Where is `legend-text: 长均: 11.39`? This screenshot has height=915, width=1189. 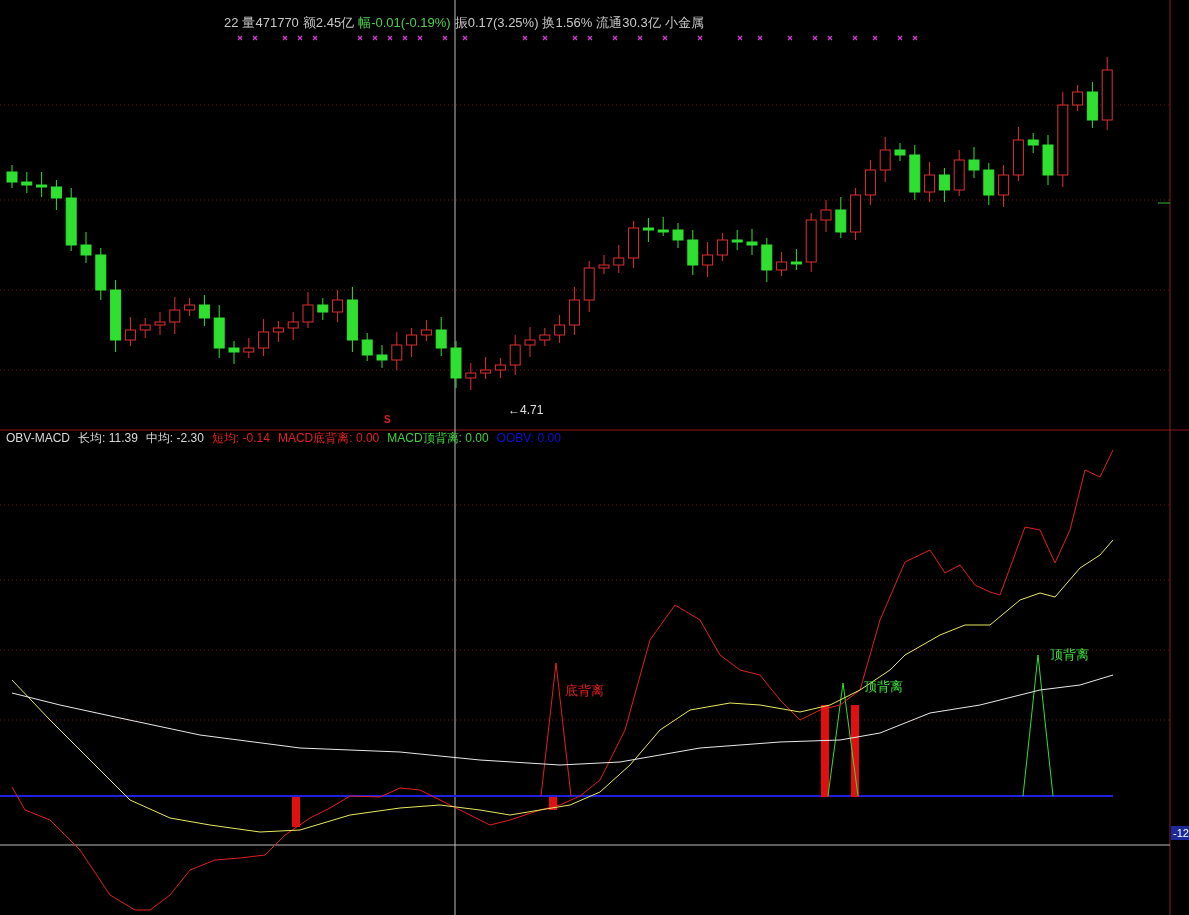
legend-text: 长均: 11.39 is located at coordinates (108, 438).